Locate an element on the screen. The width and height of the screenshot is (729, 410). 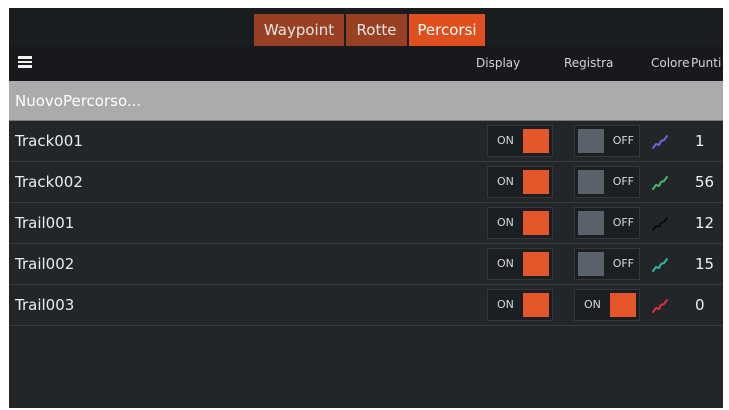
track-points: 12 is located at coordinates (705, 223).